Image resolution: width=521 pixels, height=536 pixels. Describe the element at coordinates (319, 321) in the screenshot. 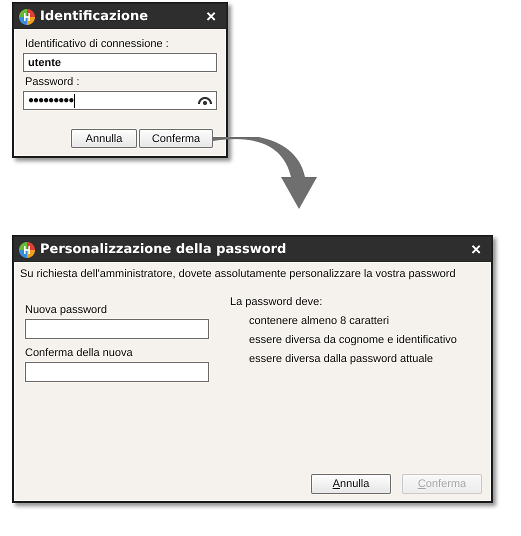

I see `rule-text: contenere almeno 8 caratteri` at that location.